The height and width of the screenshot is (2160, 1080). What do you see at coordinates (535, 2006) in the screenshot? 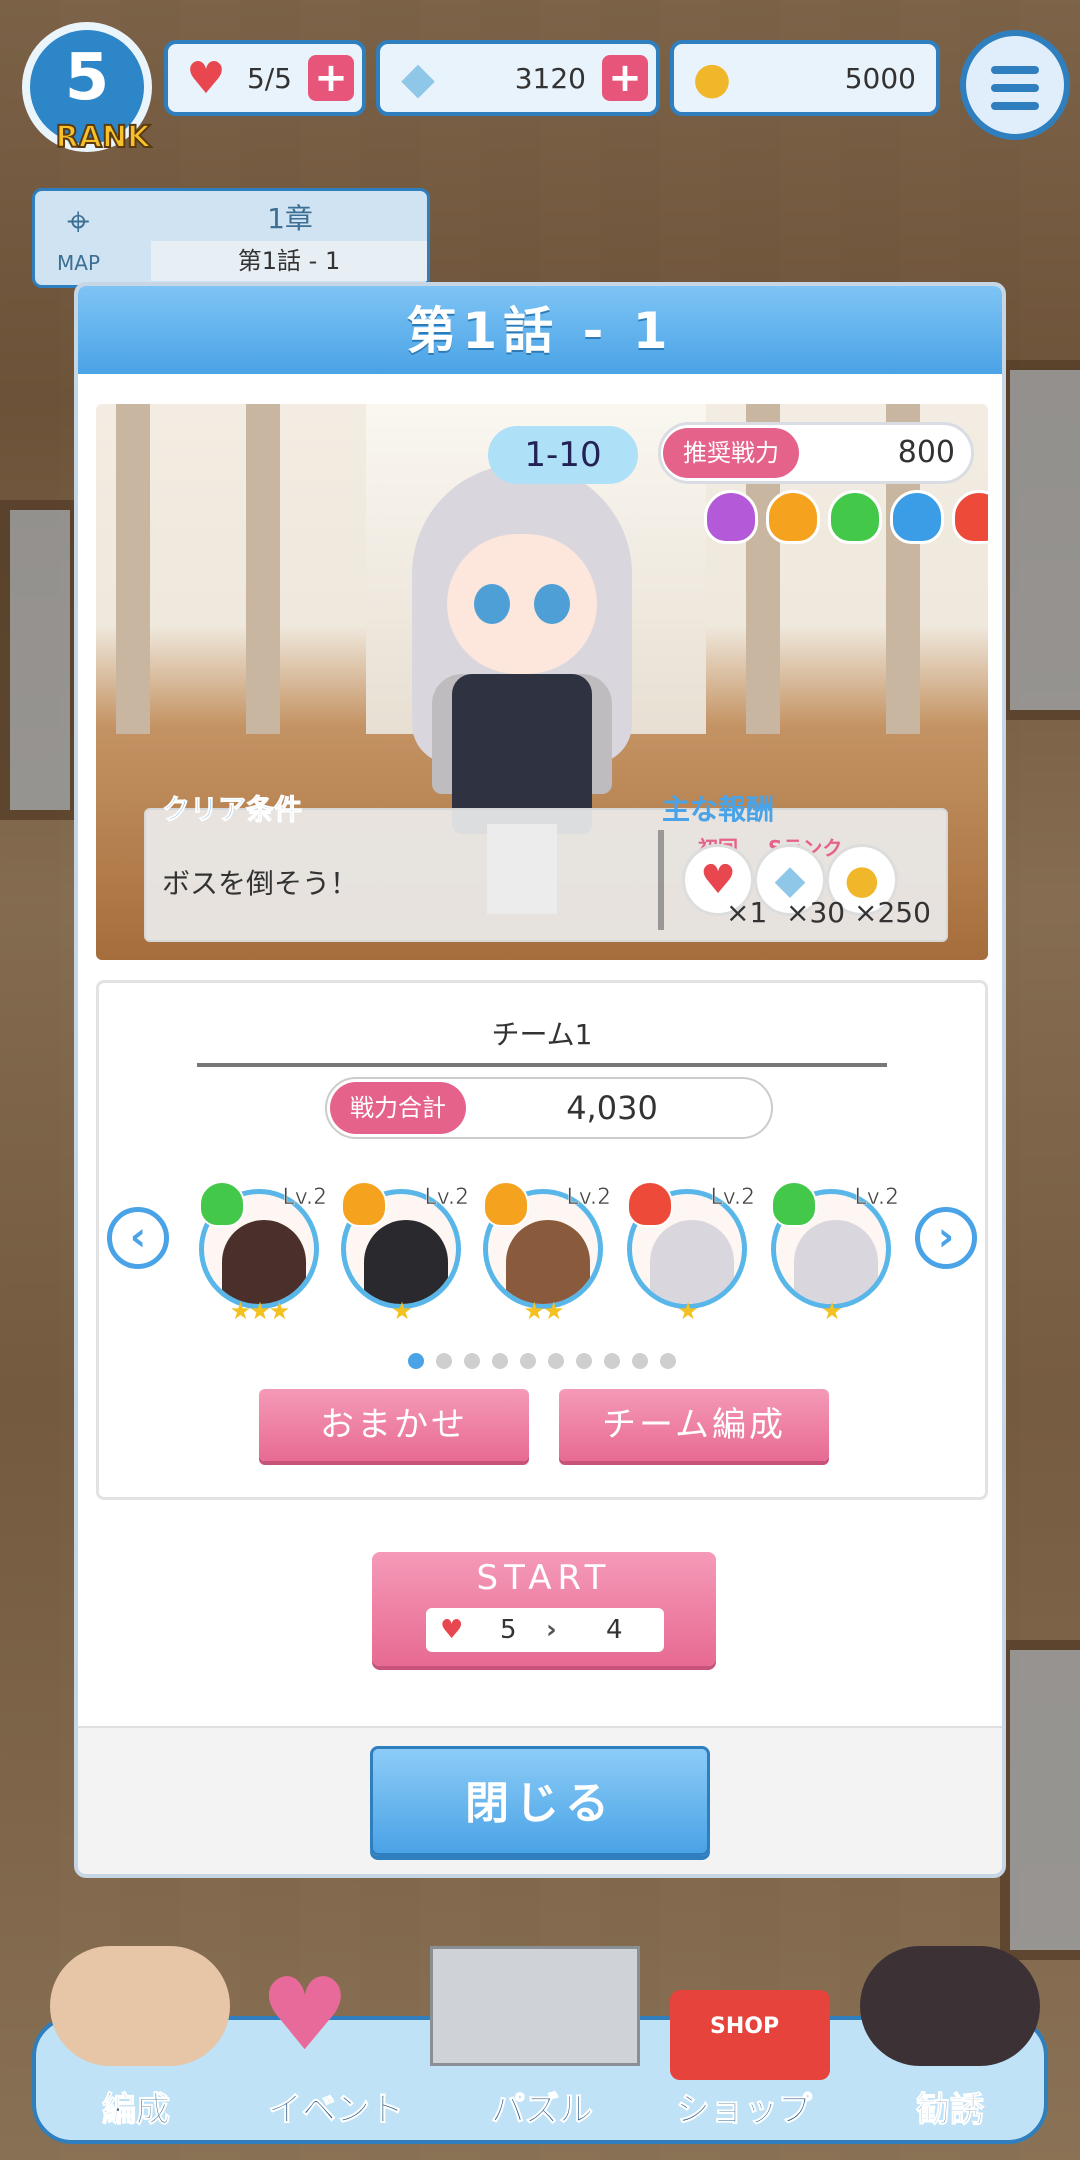
I see `school-building-icon` at bounding box center [535, 2006].